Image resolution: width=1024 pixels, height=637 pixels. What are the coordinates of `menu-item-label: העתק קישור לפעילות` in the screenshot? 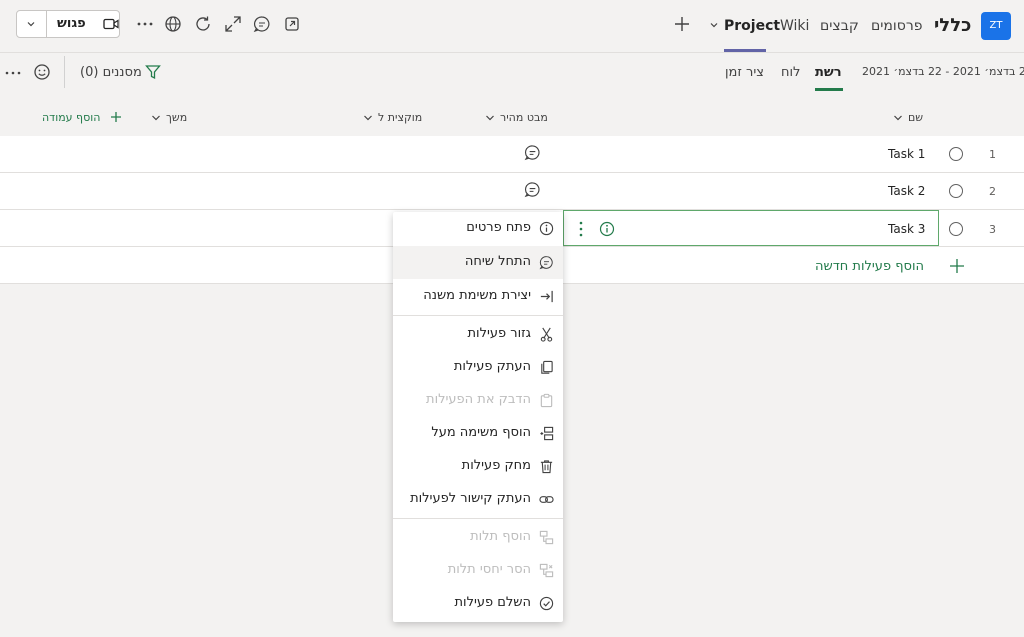 It's located at (470, 498).